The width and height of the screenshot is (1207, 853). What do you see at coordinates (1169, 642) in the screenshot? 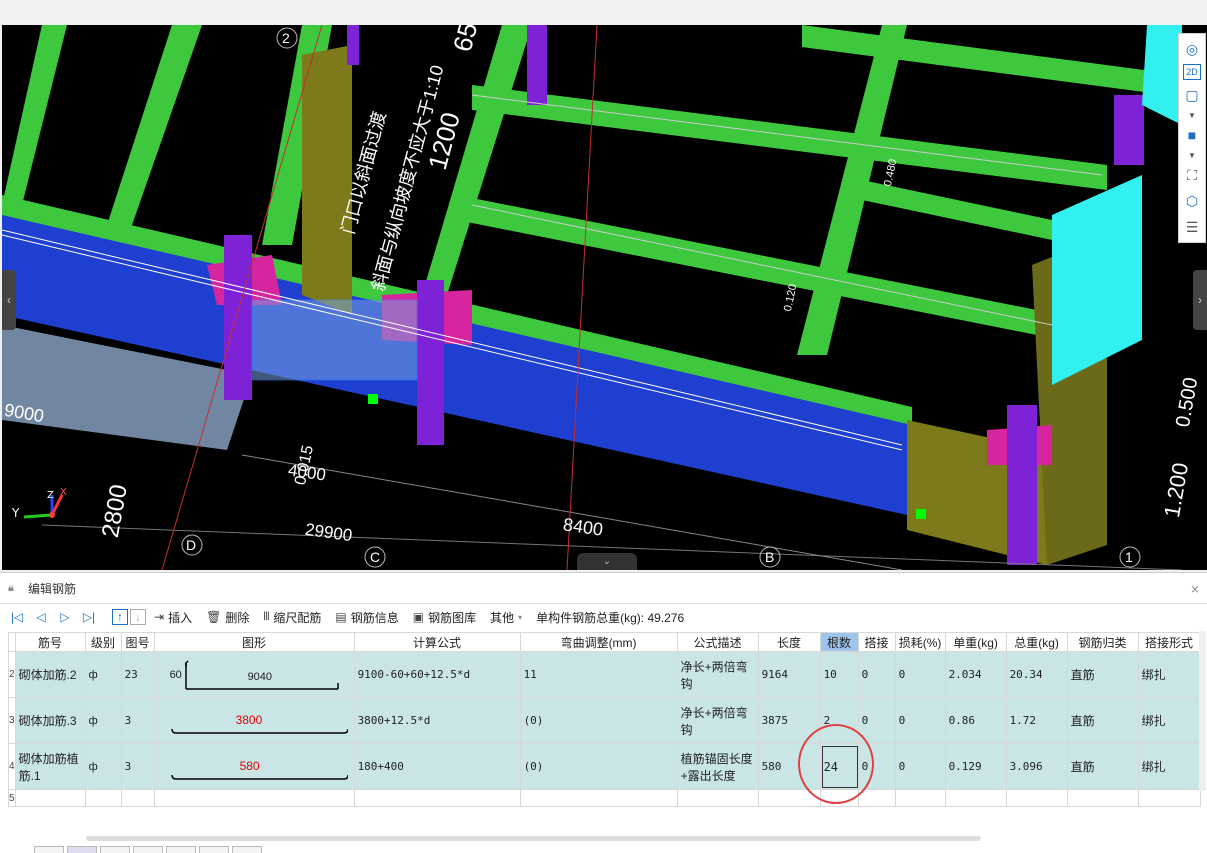
I see `col-lap-type: 搭接形式` at bounding box center [1169, 642].